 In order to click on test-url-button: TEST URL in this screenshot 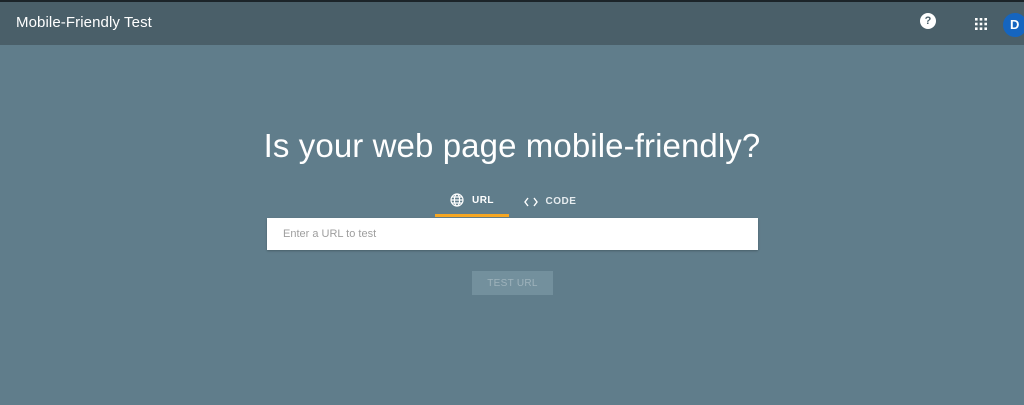, I will do `click(512, 283)`.